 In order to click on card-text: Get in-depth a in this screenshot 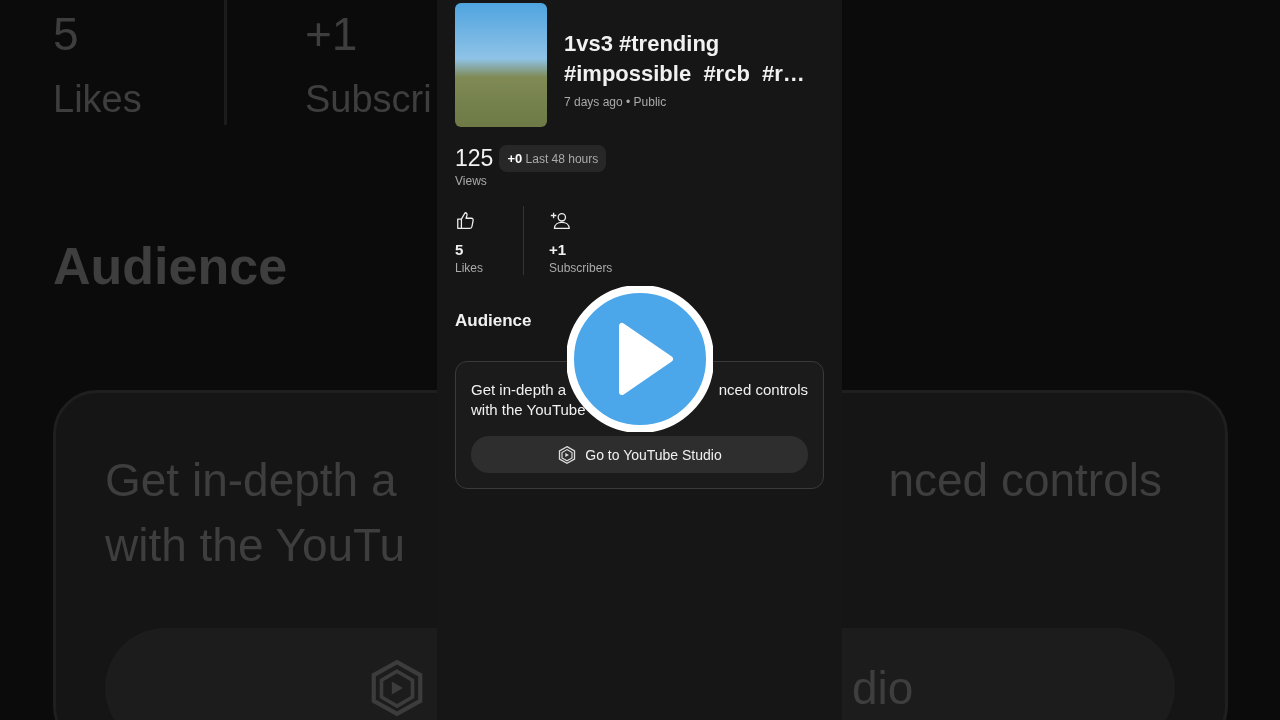, I will do `click(519, 390)`.